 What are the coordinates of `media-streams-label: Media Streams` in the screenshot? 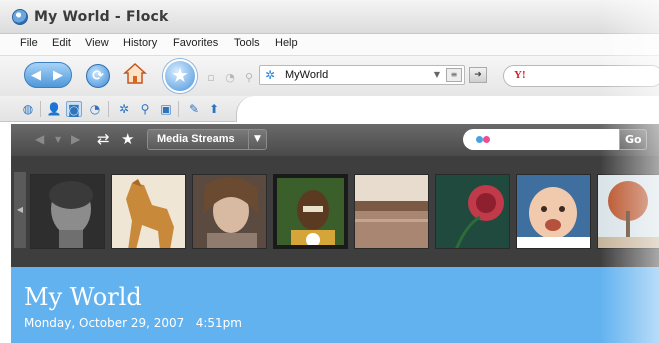 It's located at (196, 139).